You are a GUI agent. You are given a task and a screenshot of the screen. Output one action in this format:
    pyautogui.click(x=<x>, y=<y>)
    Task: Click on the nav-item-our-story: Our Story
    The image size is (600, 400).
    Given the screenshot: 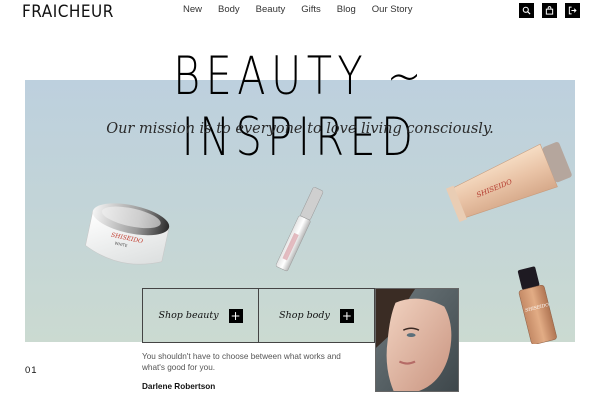 What is the action you would take?
    pyautogui.click(x=392, y=9)
    